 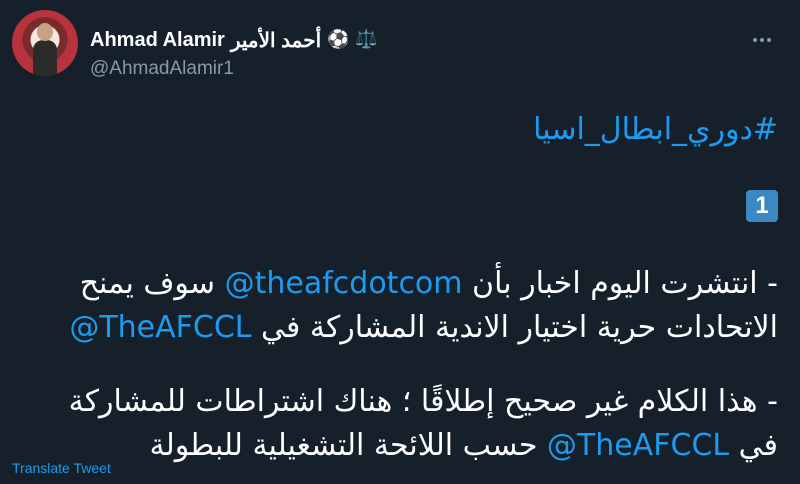 What do you see at coordinates (366, 39) in the screenshot?
I see `scales-icon: ⚖️` at bounding box center [366, 39].